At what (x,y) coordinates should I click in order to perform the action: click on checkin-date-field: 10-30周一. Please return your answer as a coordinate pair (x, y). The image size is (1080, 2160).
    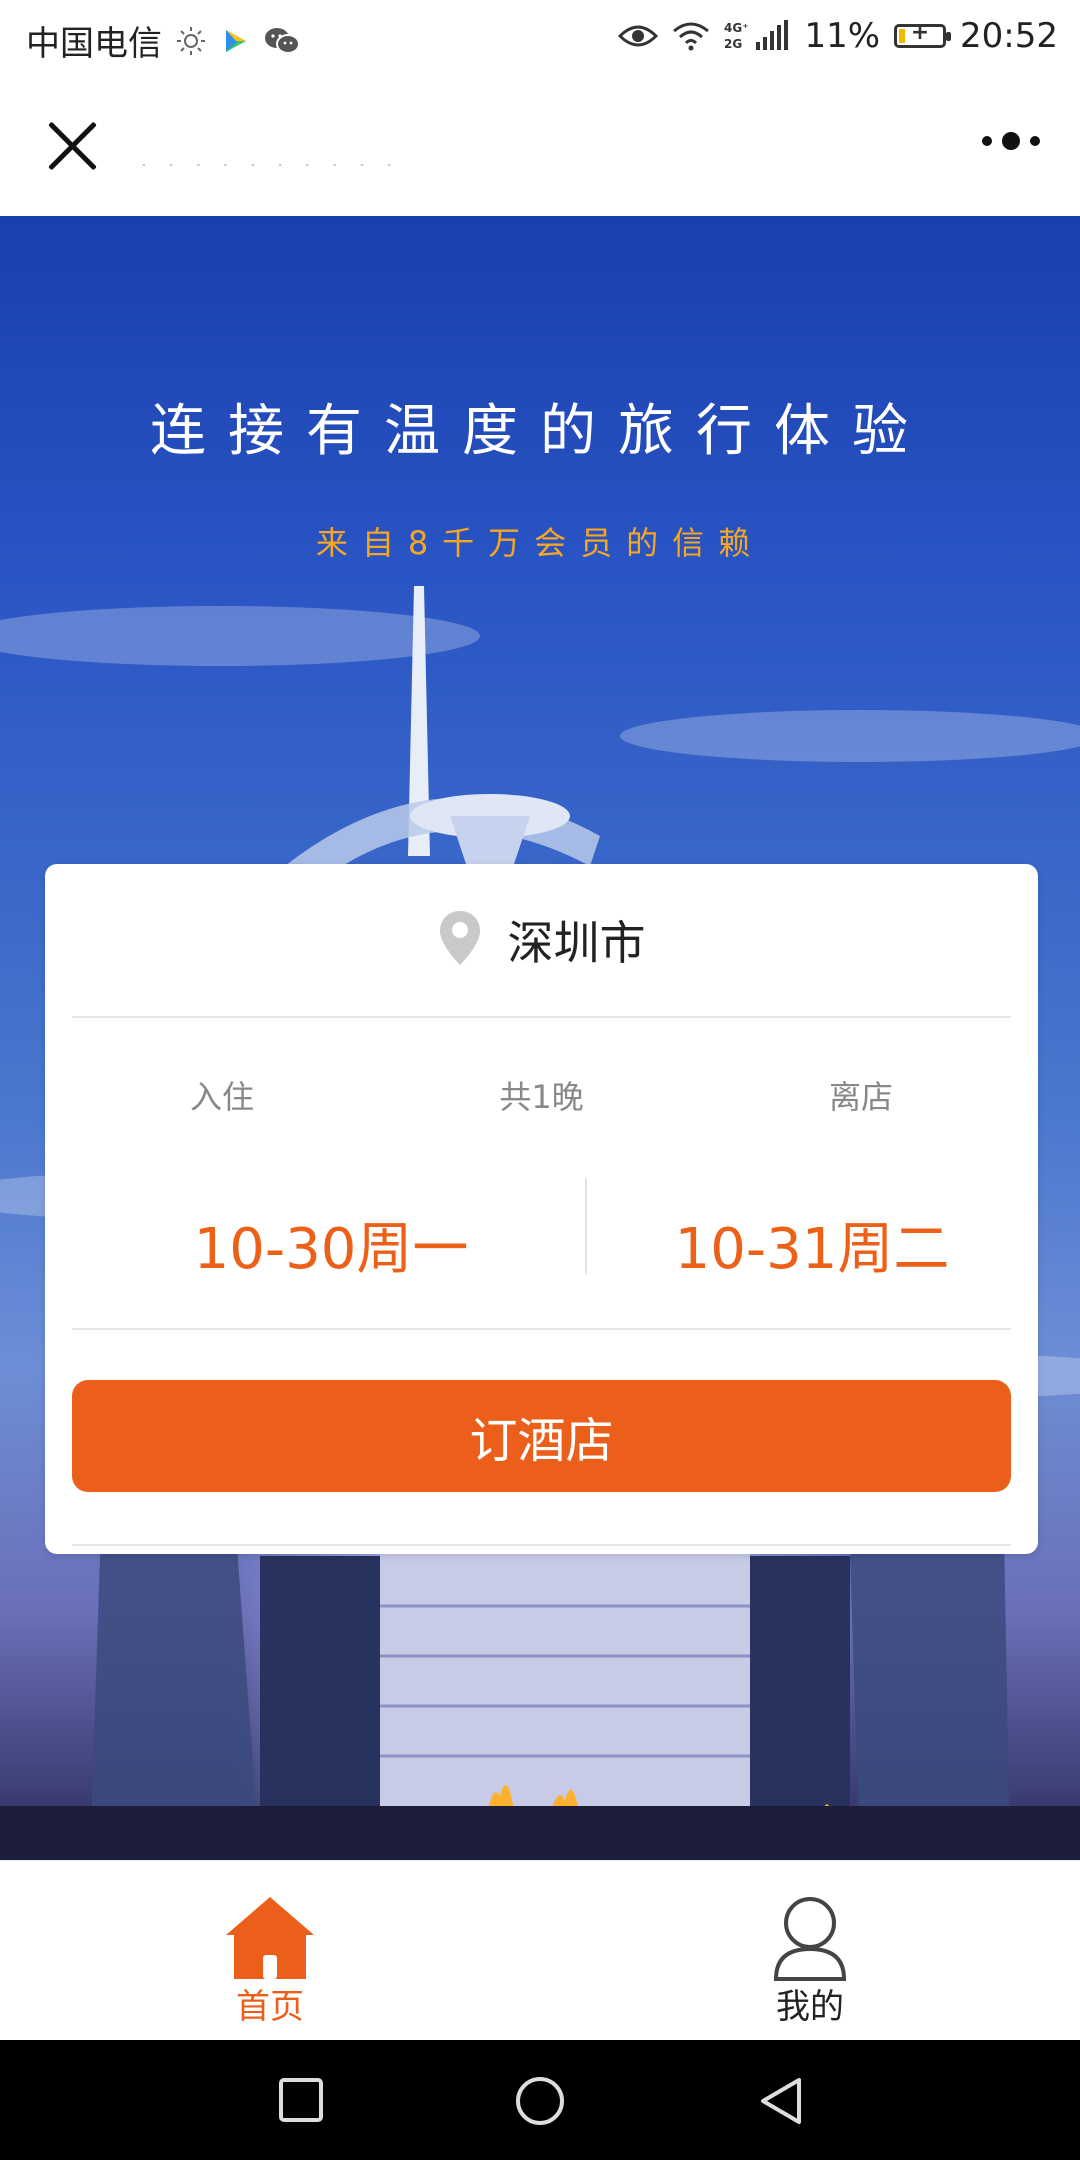
    Looking at the image, I should click on (306, 1244).